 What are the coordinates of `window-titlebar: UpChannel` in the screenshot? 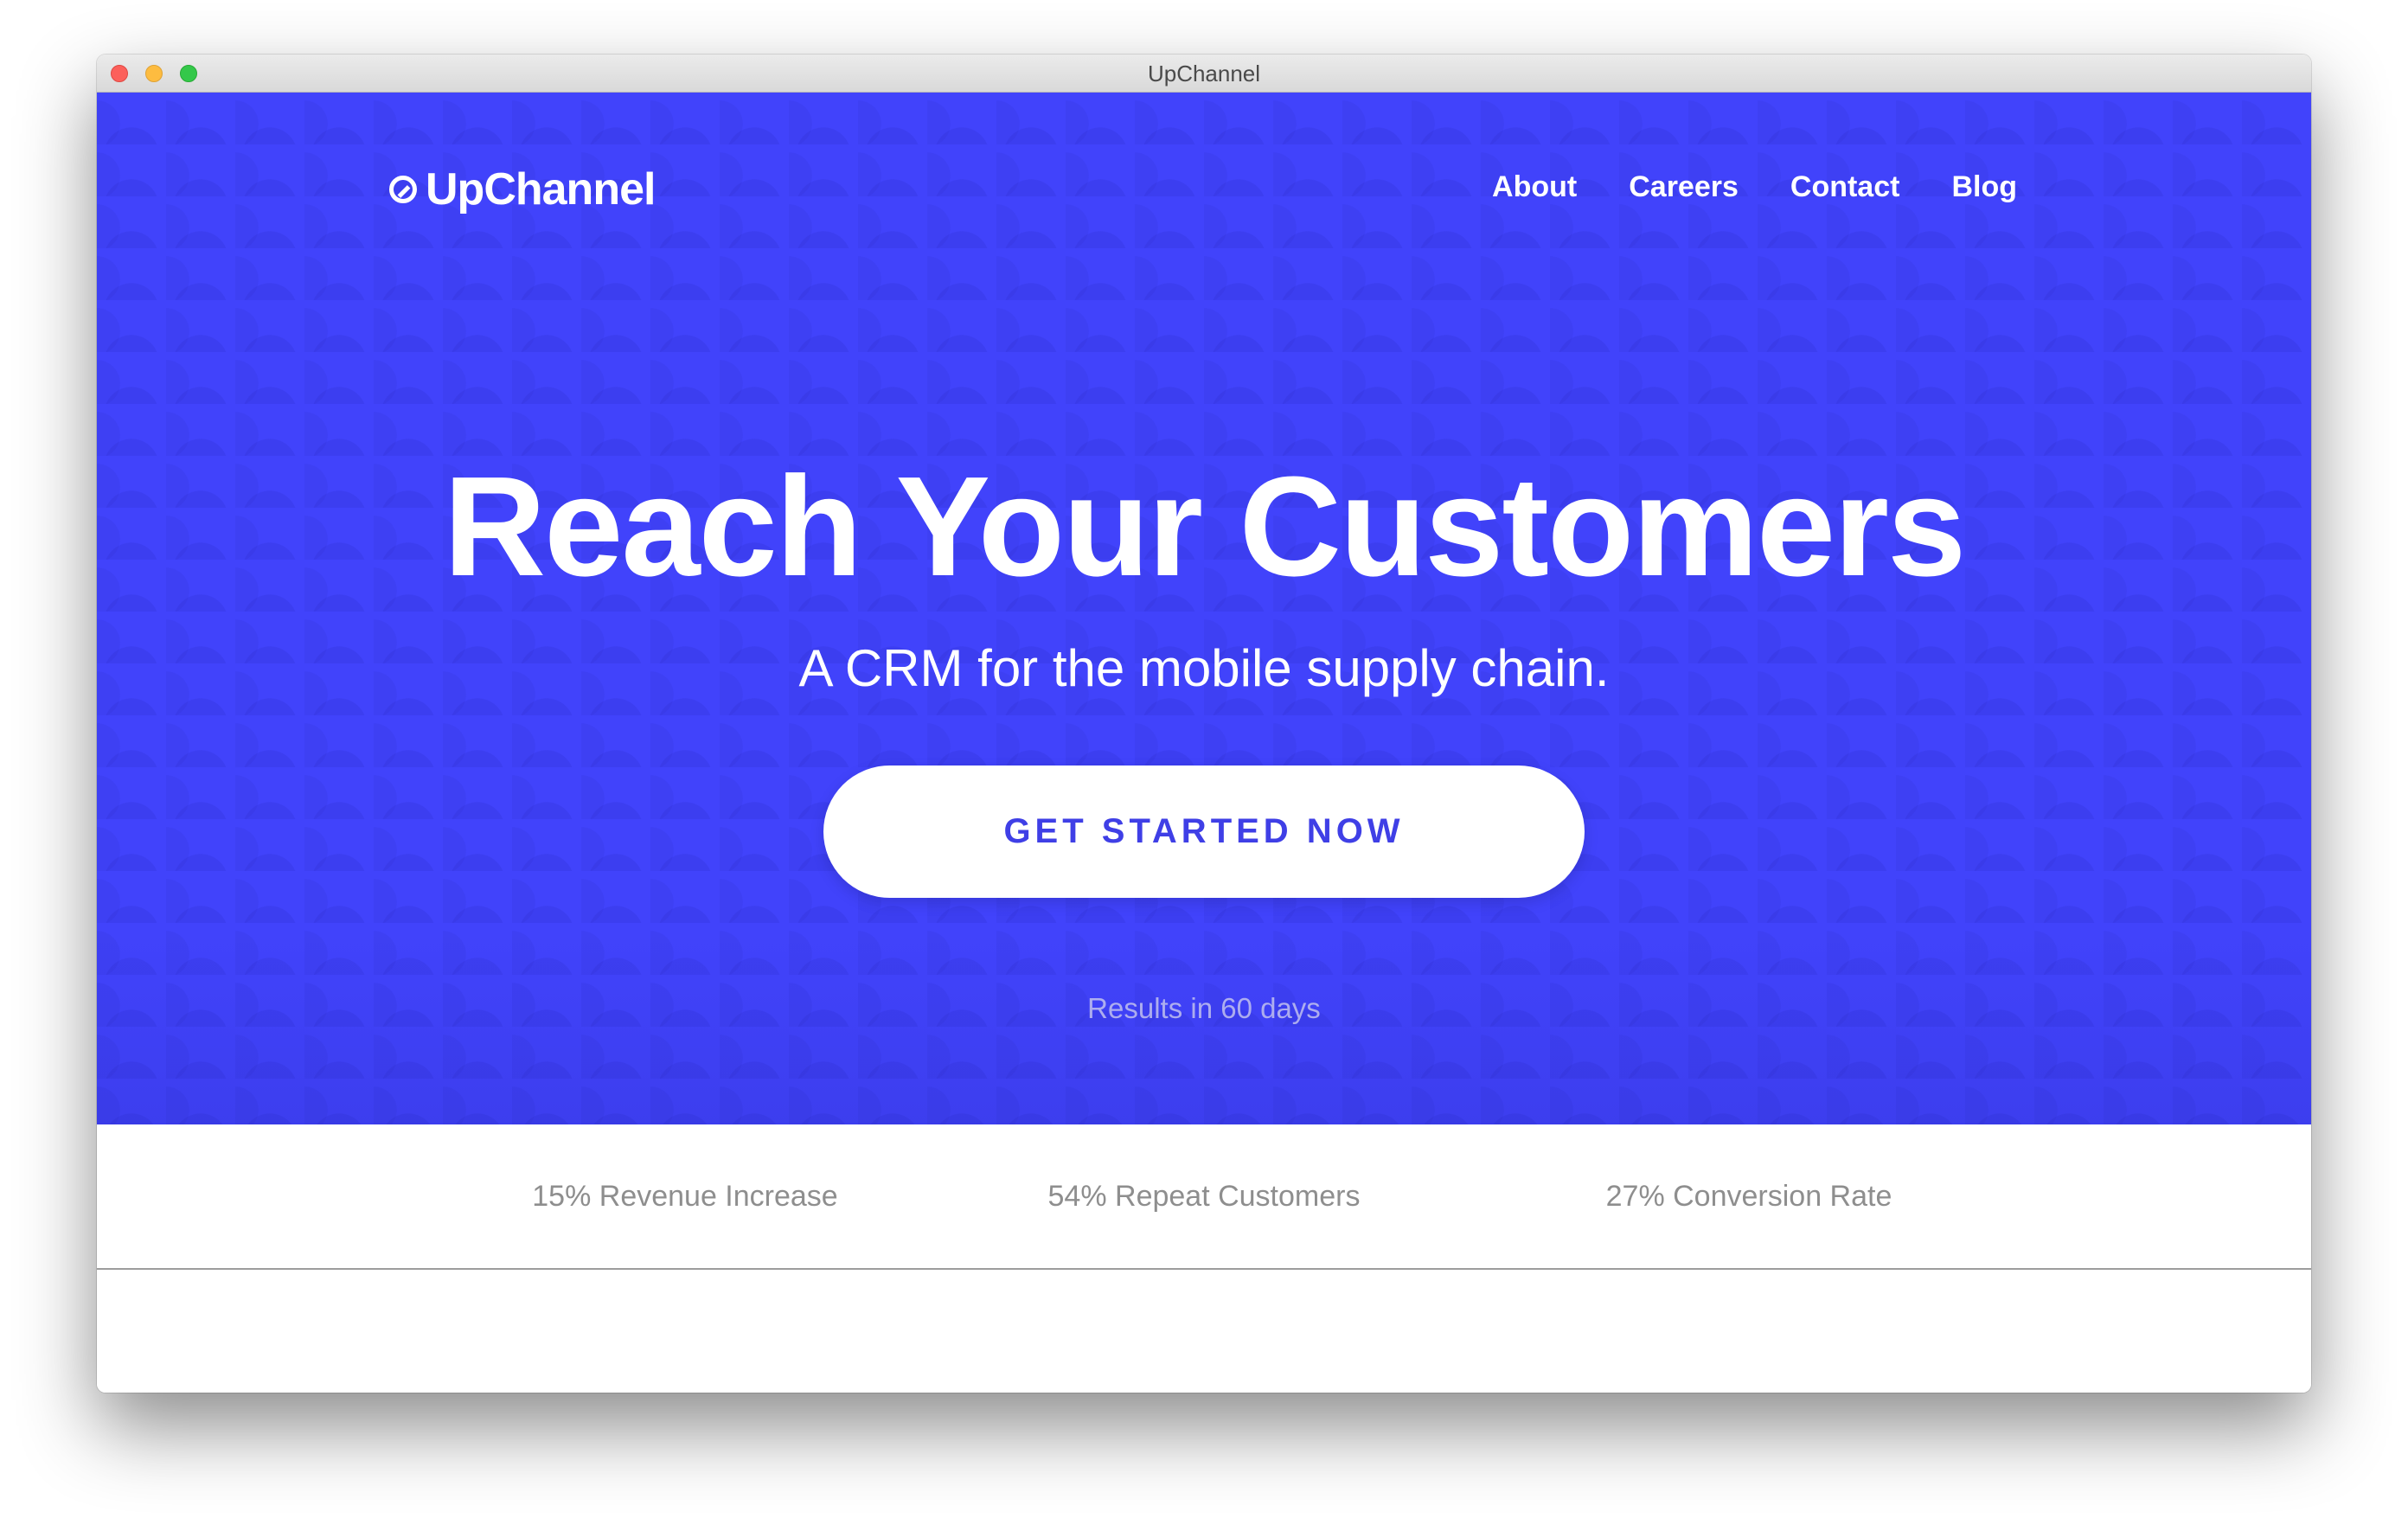 It's located at (1204, 73).